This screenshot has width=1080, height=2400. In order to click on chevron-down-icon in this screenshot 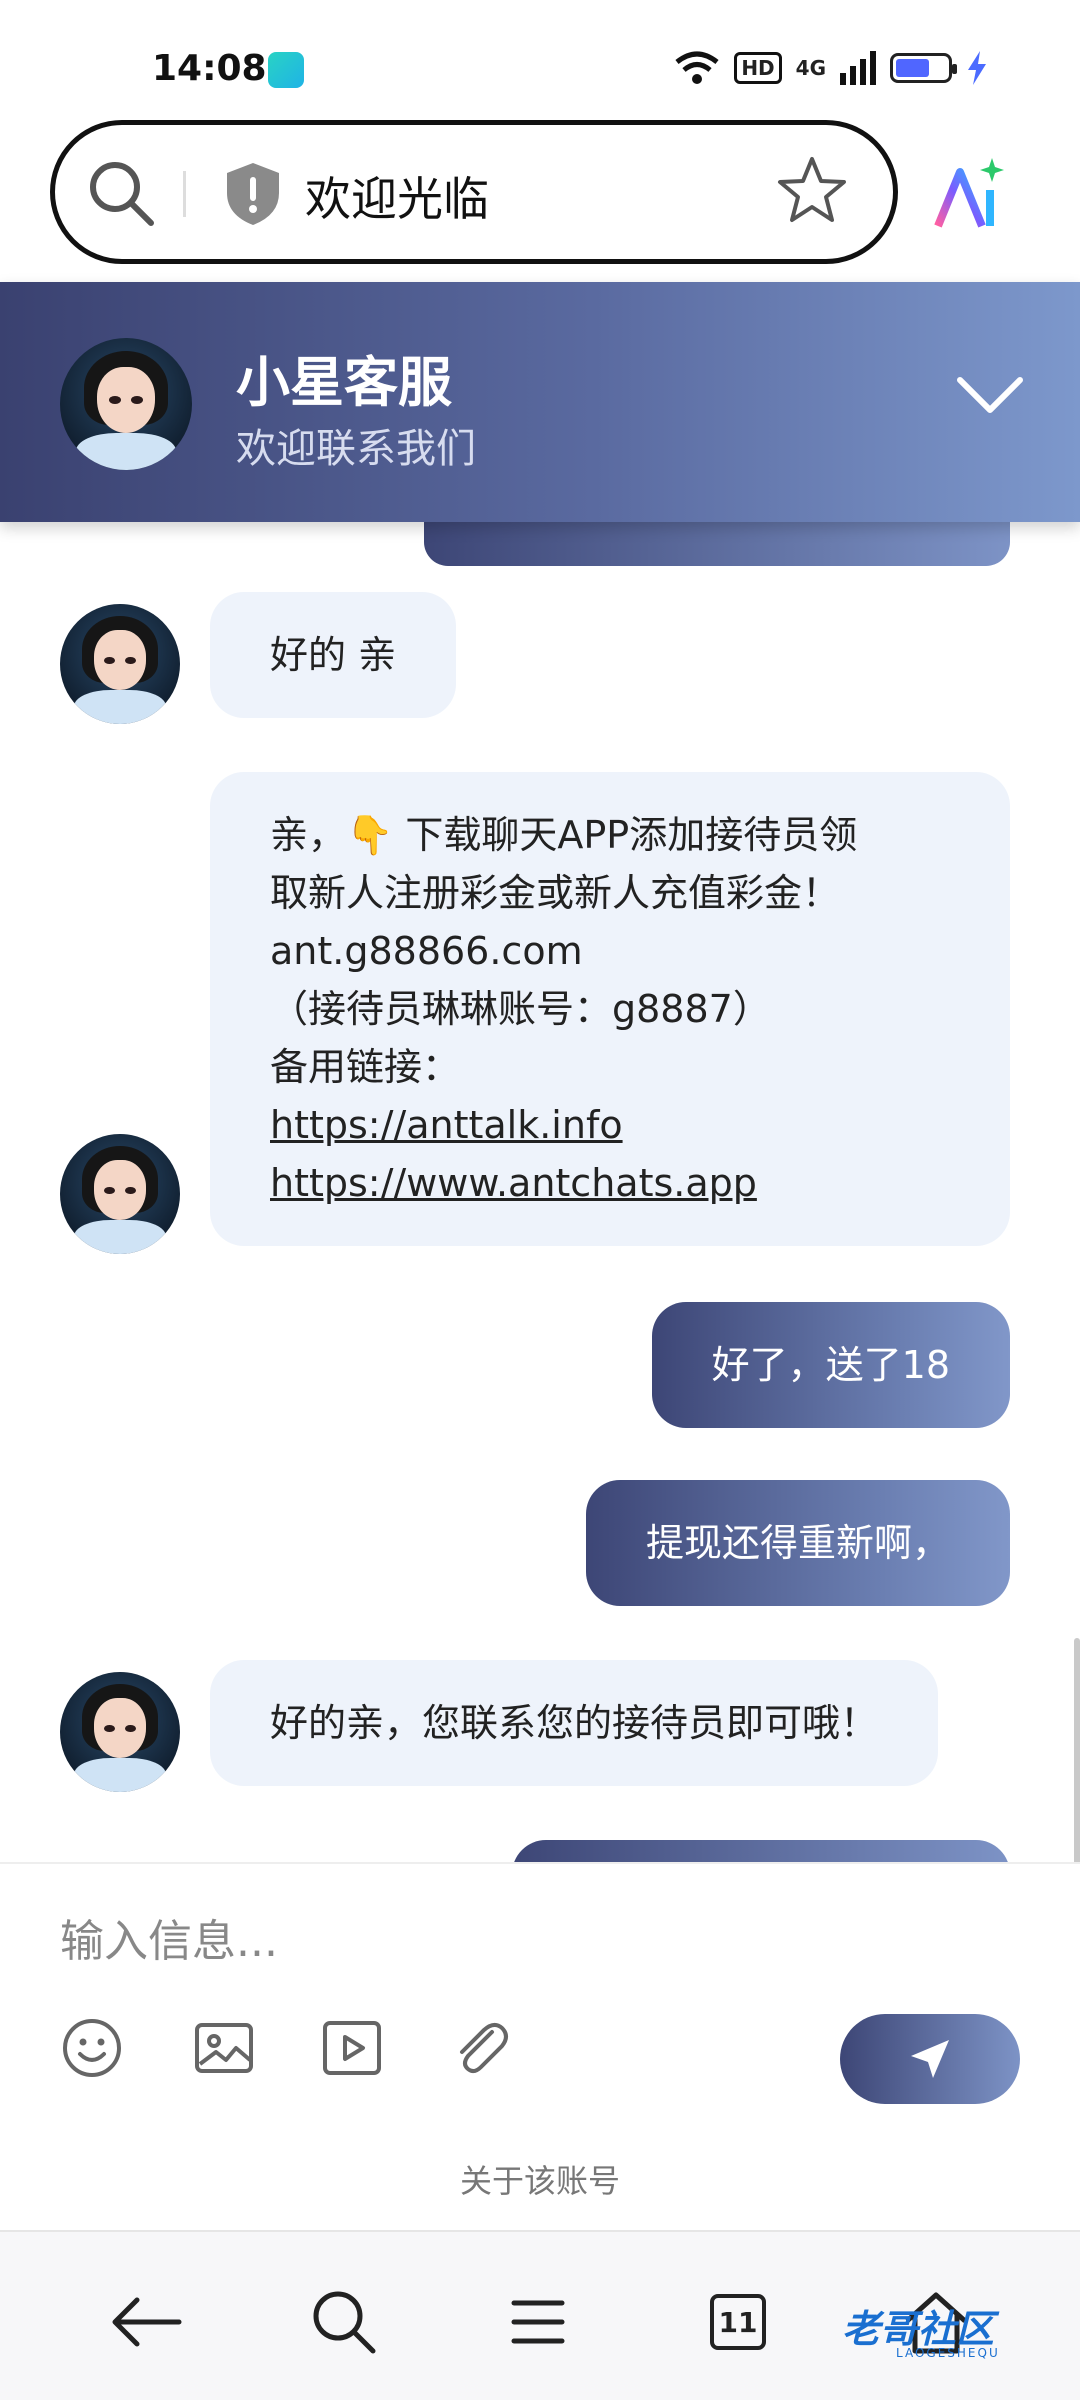, I will do `click(990, 396)`.